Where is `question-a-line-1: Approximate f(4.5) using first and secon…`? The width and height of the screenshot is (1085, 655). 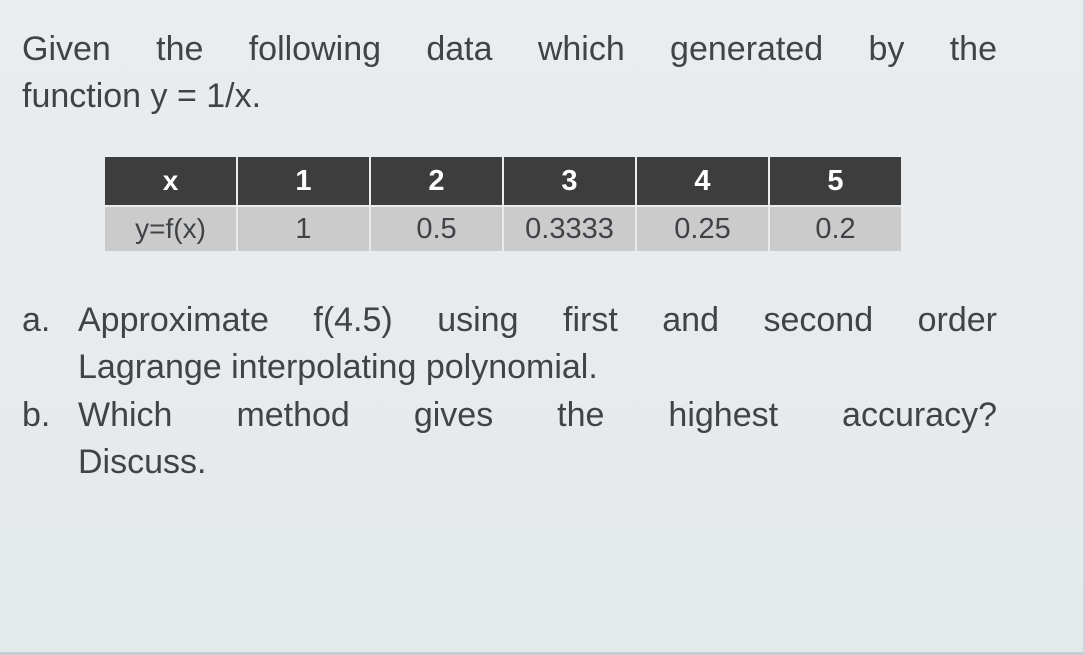
question-a-line-1: Approximate f(4.5) using first and secon… is located at coordinates (537, 320).